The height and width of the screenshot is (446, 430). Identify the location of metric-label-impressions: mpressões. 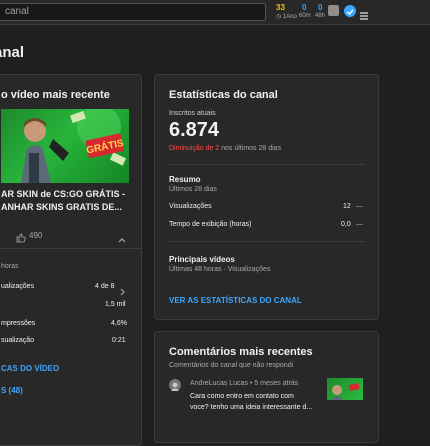
(18, 323).